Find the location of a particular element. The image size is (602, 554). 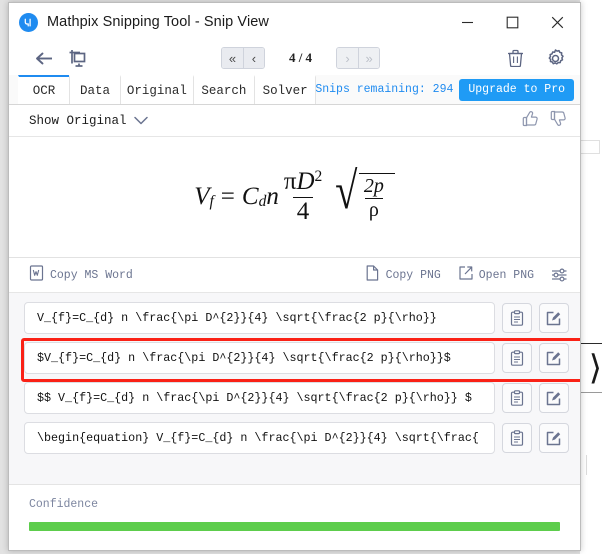

minimize-button is located at coordinates (467, 22).